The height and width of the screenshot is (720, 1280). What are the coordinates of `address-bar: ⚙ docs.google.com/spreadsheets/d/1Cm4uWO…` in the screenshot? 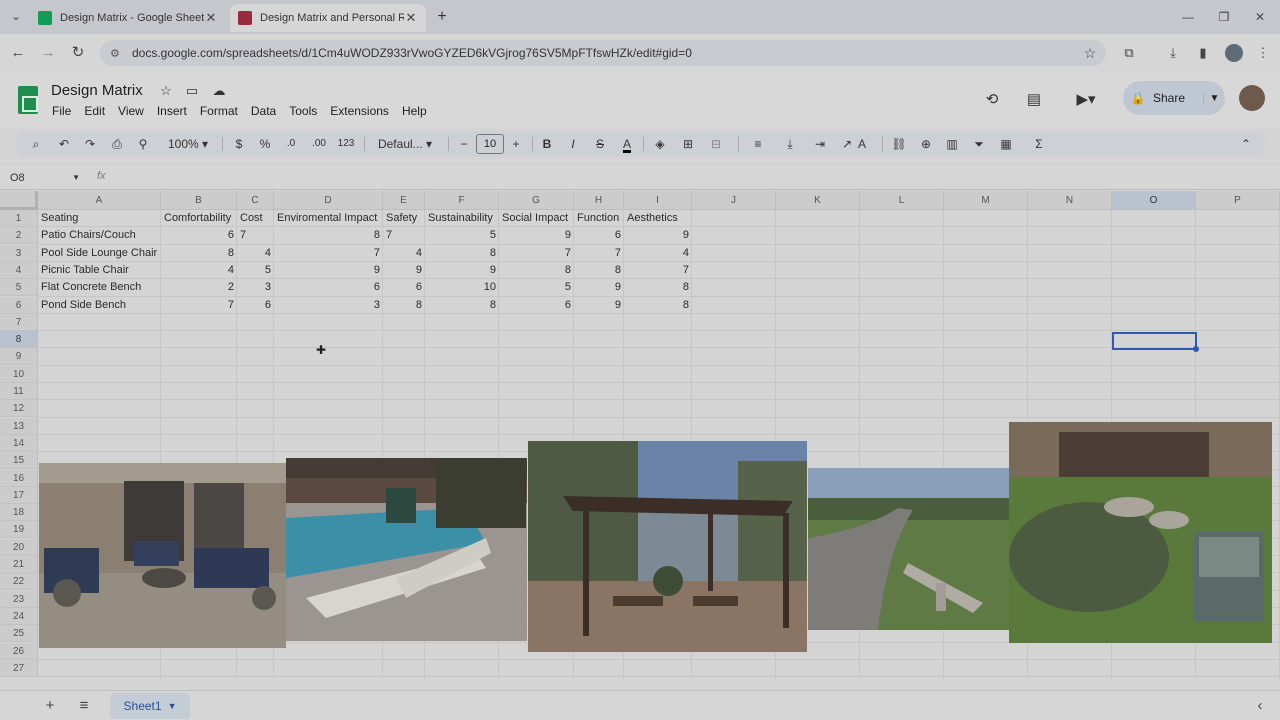 It's located at (603, 53).